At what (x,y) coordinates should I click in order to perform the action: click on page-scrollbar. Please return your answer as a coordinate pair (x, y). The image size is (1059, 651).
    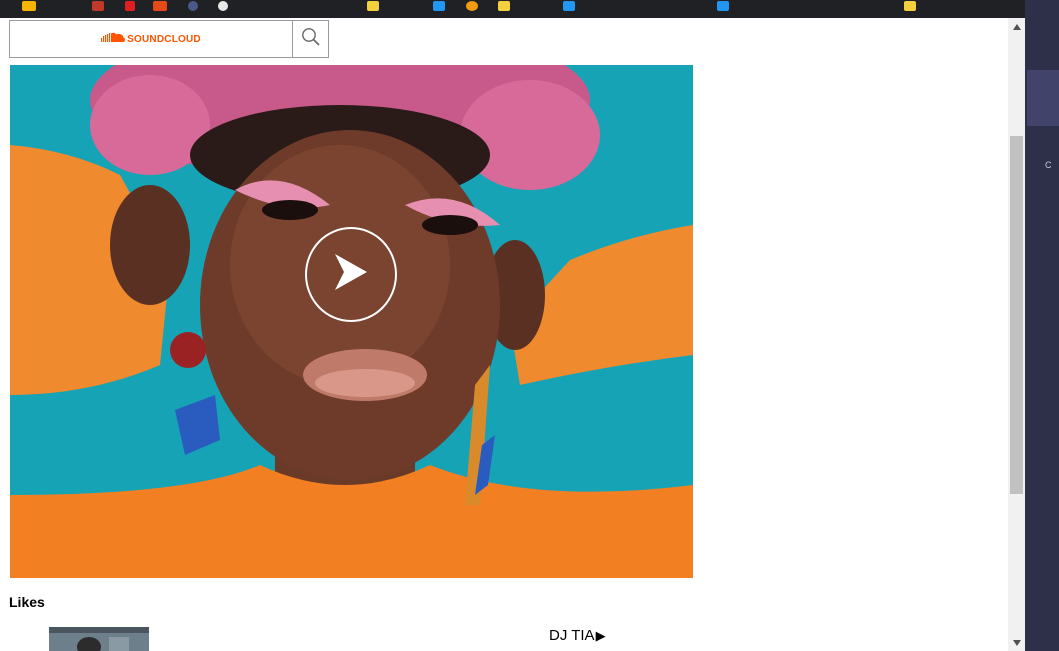
    Looking at the image, I should click on (1016, 334).